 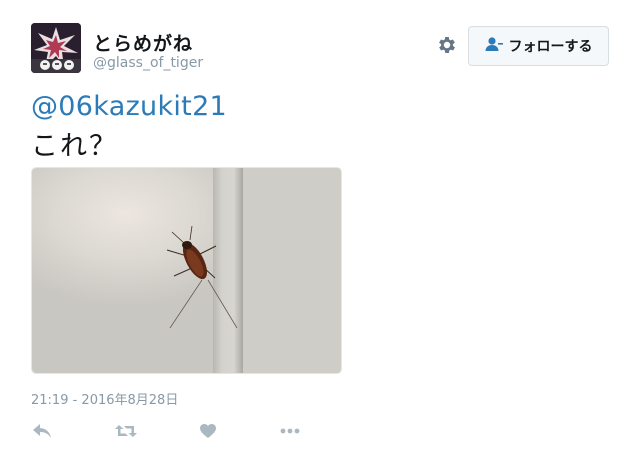 What do you see at coordinates (104, 398) in the screenshot?
I see `timestamp: 21:19 - 2016年8月28日` at bounding box center [104, 398].